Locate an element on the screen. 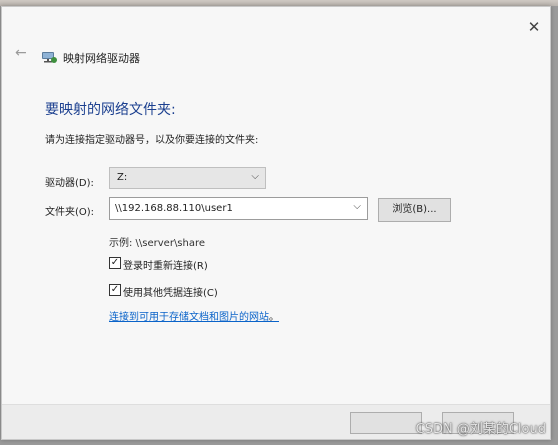 The image size is (558, 445). drive-letter-dropdown: Z: ⌵ is located at coordinates (187, 178).